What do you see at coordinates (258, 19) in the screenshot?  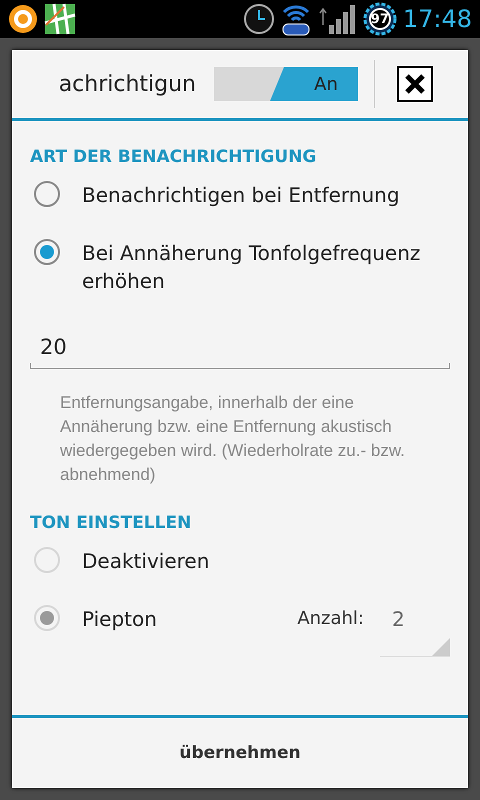 I see `clock-icon` at bounding box center [258, 19].